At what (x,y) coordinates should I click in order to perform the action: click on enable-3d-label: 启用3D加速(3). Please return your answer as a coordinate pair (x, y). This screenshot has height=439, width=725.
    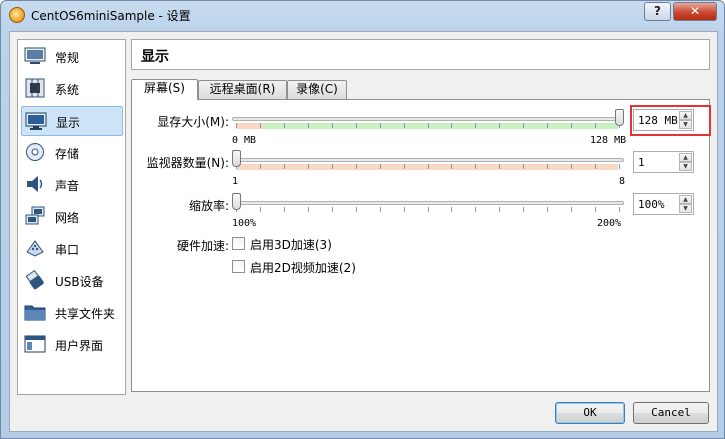
    Looking at the image, I should click on (291, 245).